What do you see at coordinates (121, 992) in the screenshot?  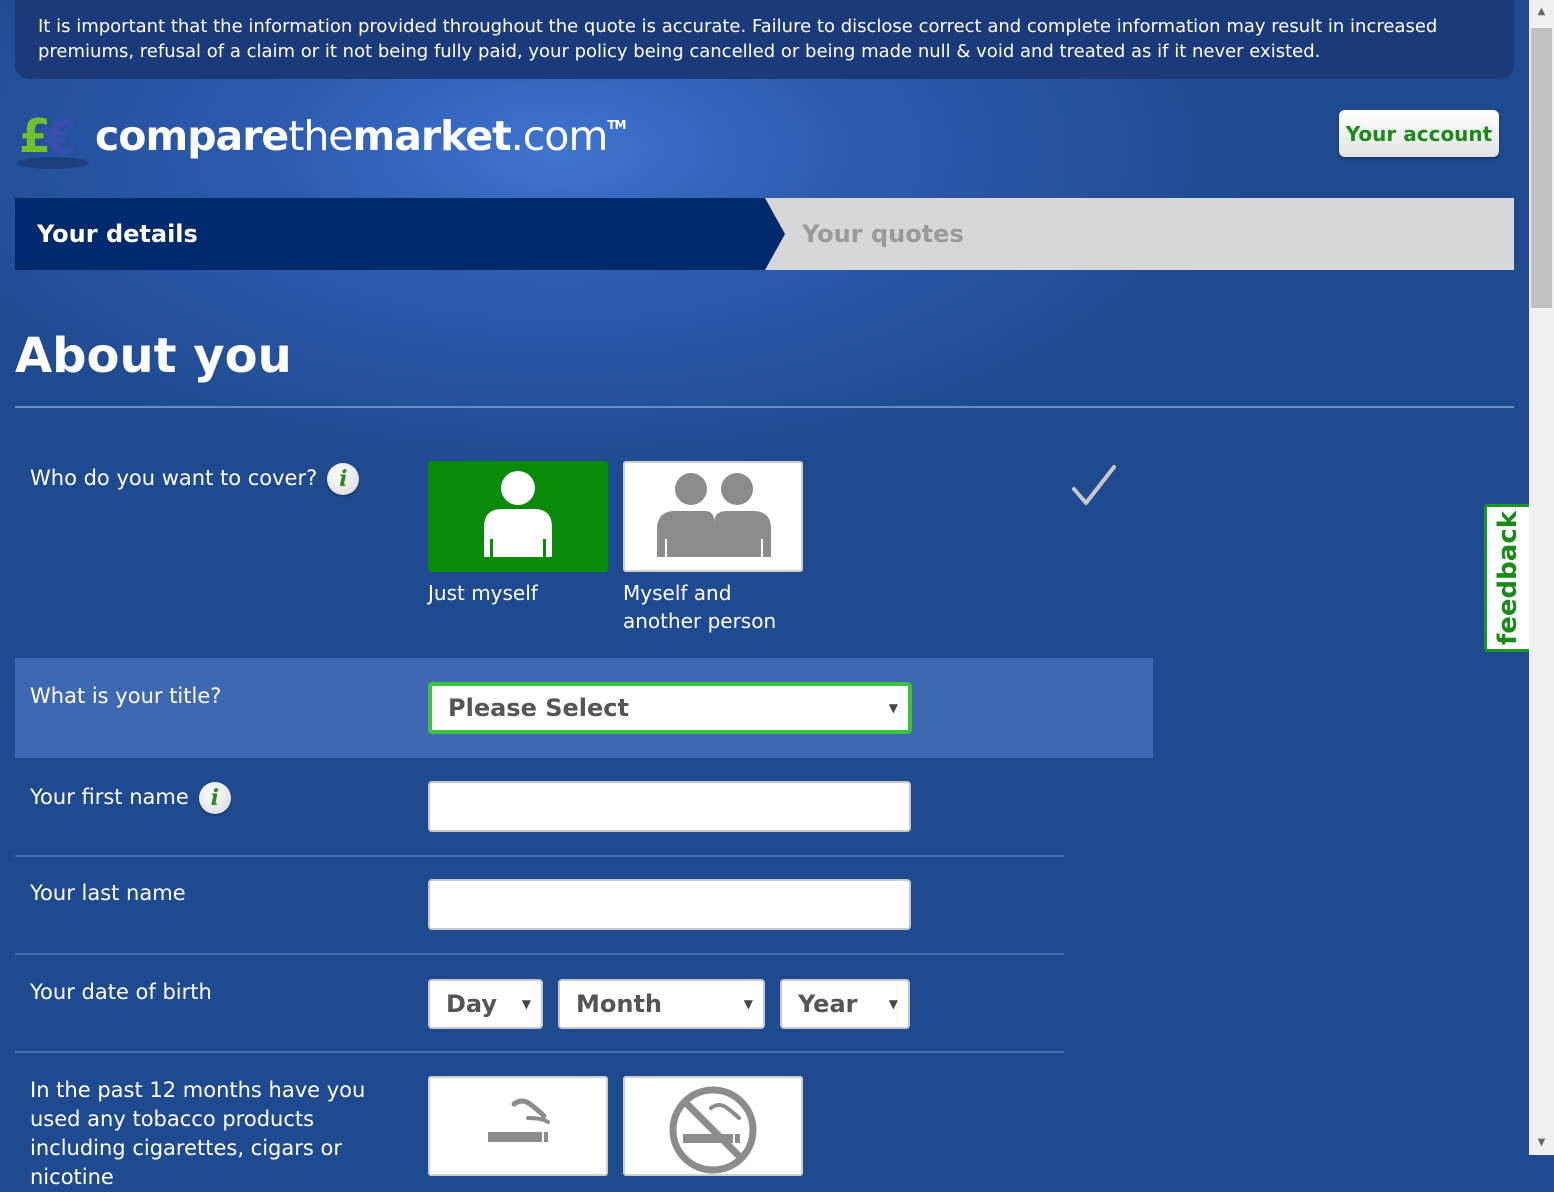 I see `dob-label: Your date of birth` at bounding box center [121, 992].